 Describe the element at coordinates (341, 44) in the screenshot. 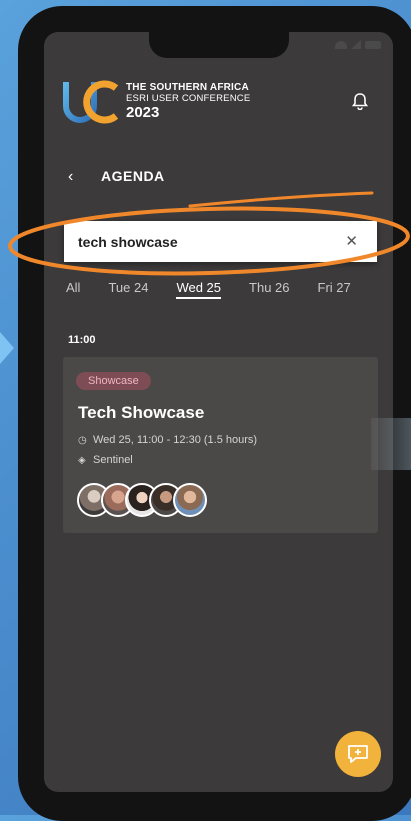

I see `wifi-icon` at that location.